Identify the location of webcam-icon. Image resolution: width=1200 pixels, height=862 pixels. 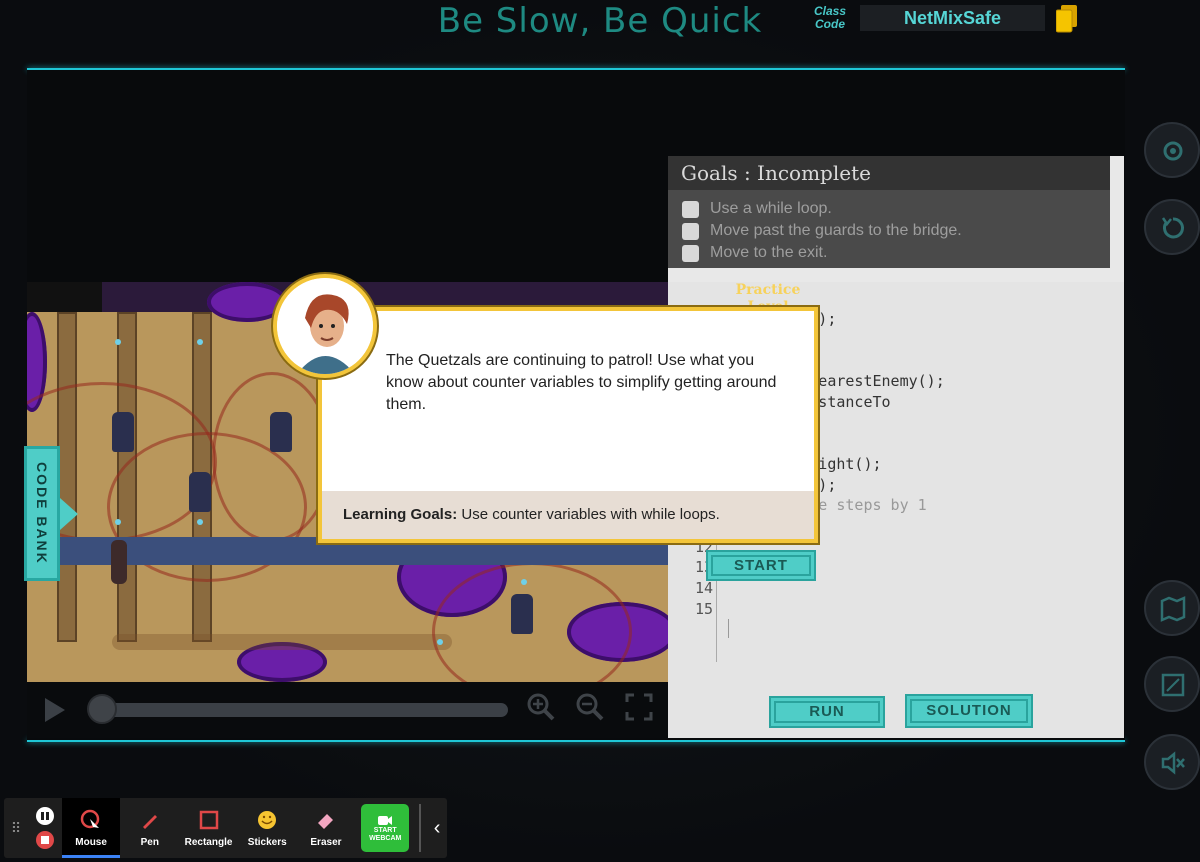
(385, 820).